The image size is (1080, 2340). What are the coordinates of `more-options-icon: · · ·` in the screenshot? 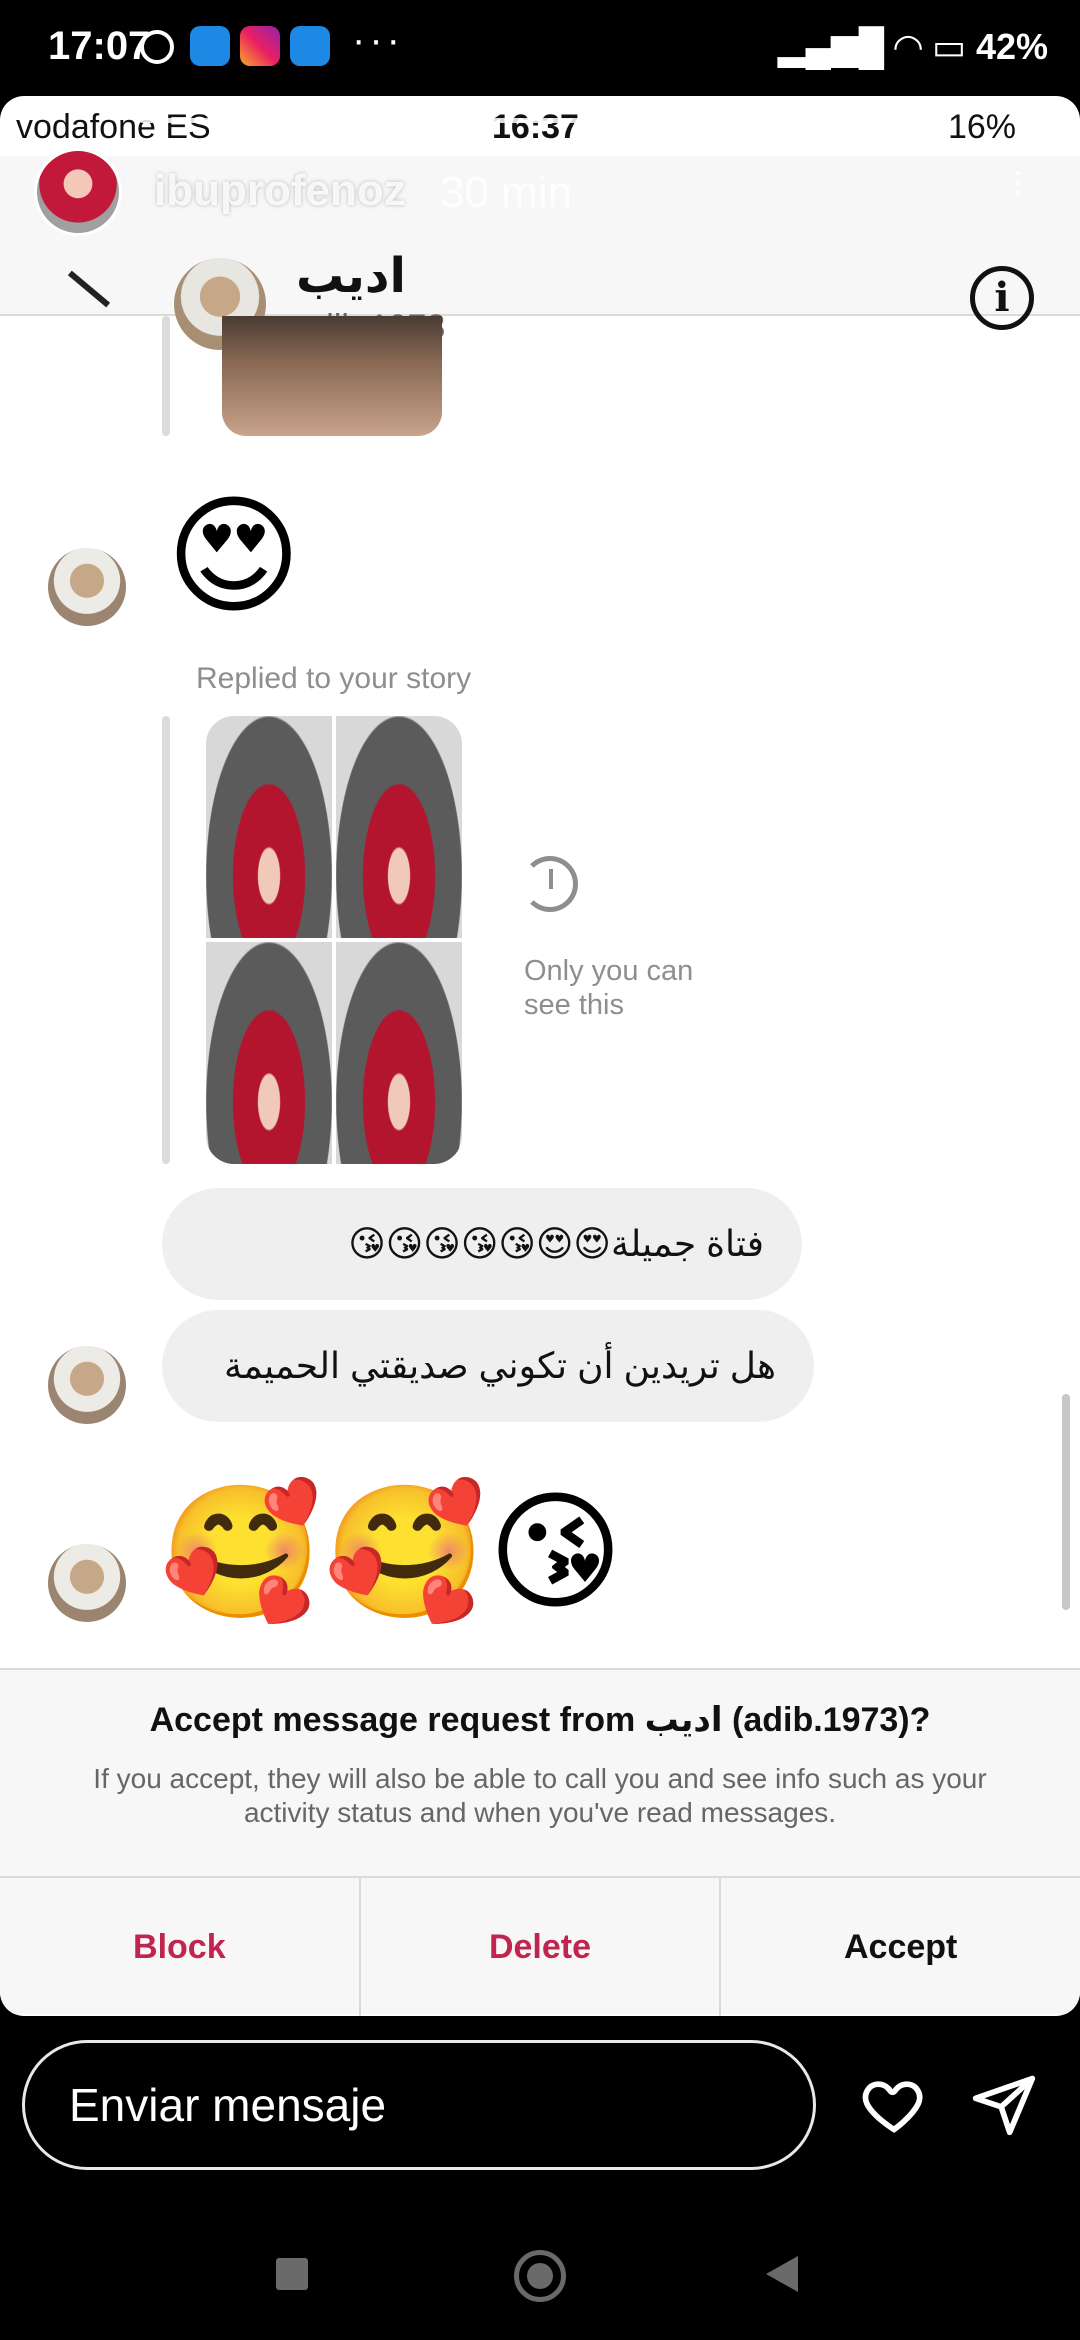 It's located at (1018, 181).